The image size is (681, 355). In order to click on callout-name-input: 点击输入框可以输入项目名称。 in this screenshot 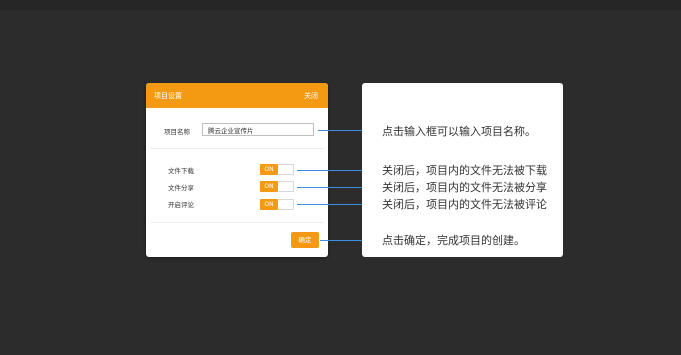, I will do `click(459, 131)`.